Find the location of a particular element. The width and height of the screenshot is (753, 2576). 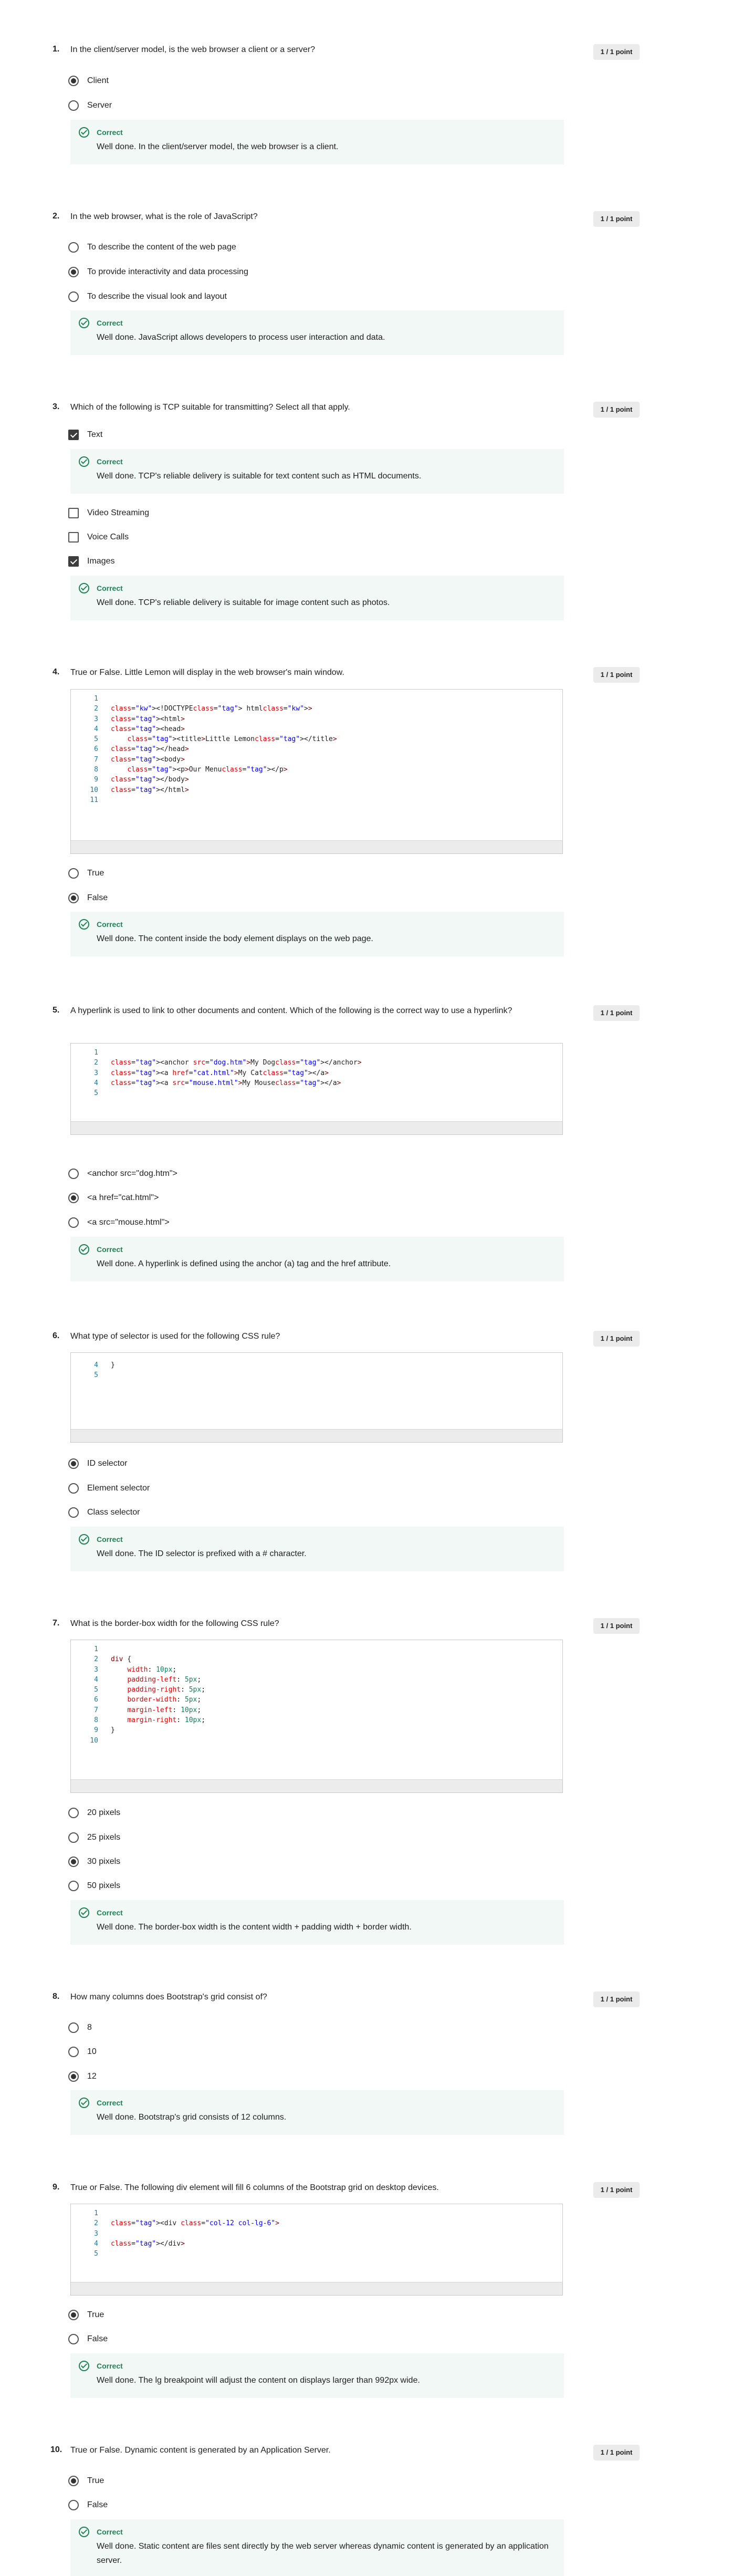

option-50-pixels: 50 pixels is located at coordinates (94, 1886).